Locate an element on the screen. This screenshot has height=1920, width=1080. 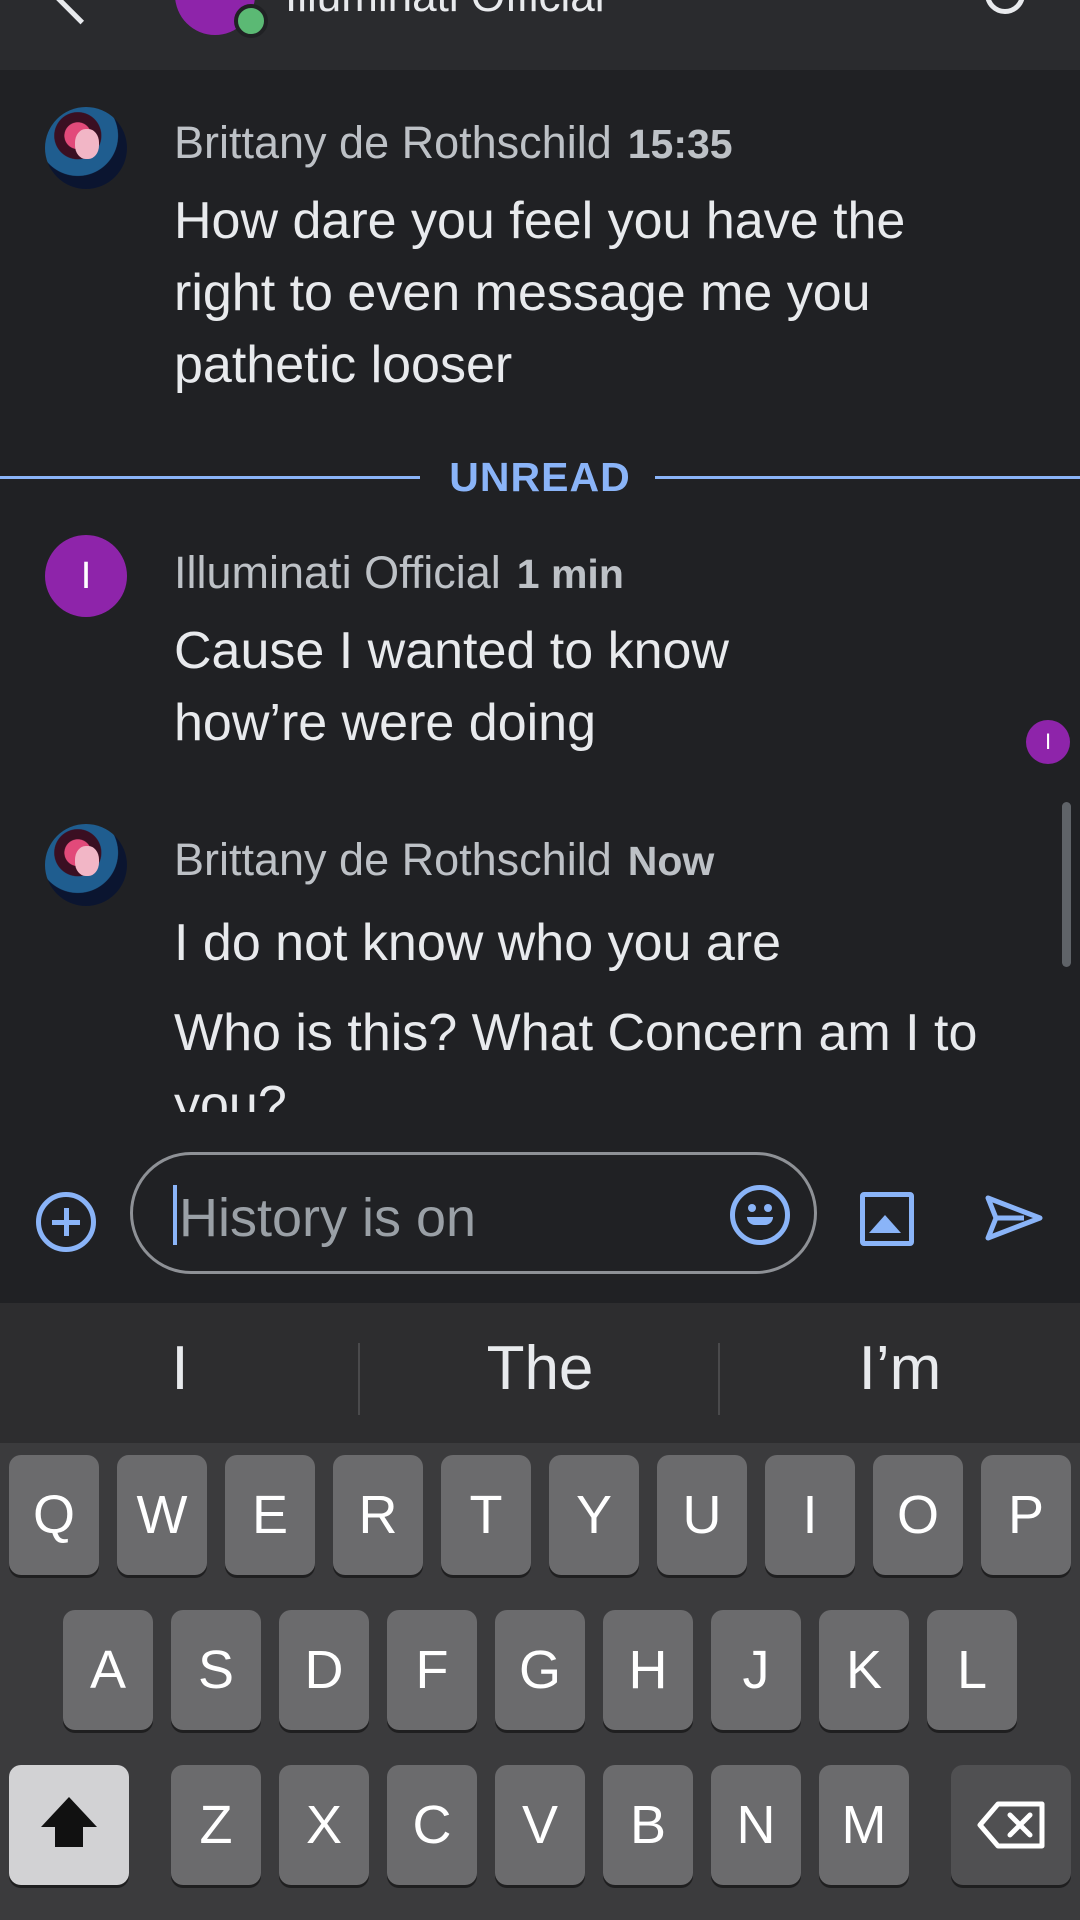
message-time: 1 min is located at coordinates (570, 574).